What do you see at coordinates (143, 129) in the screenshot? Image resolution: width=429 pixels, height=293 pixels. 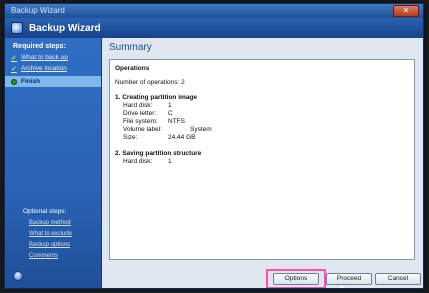 I see `op1-label: Volume label:` at bounding box center [143, 129].